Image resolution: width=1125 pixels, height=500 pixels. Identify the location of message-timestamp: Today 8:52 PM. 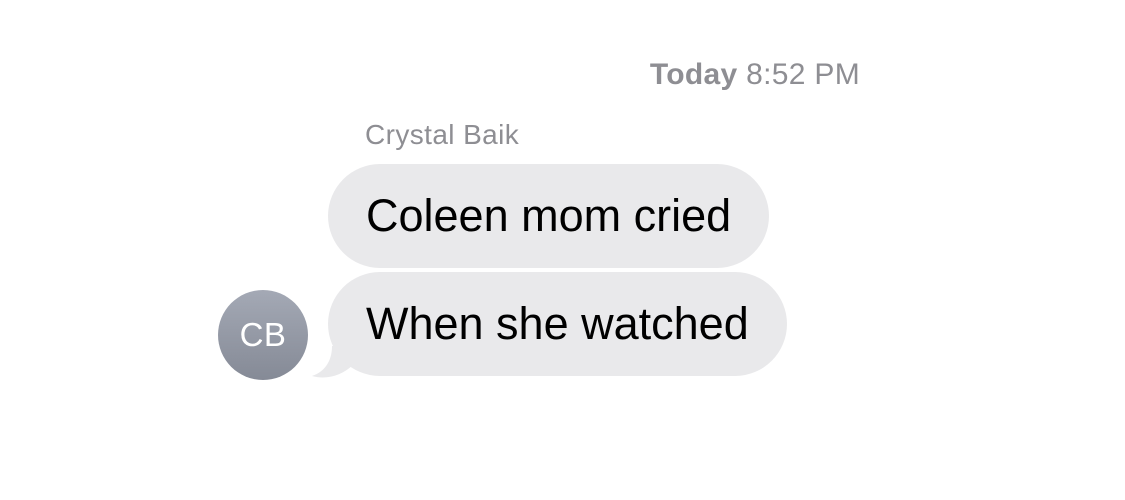
(430, 75).